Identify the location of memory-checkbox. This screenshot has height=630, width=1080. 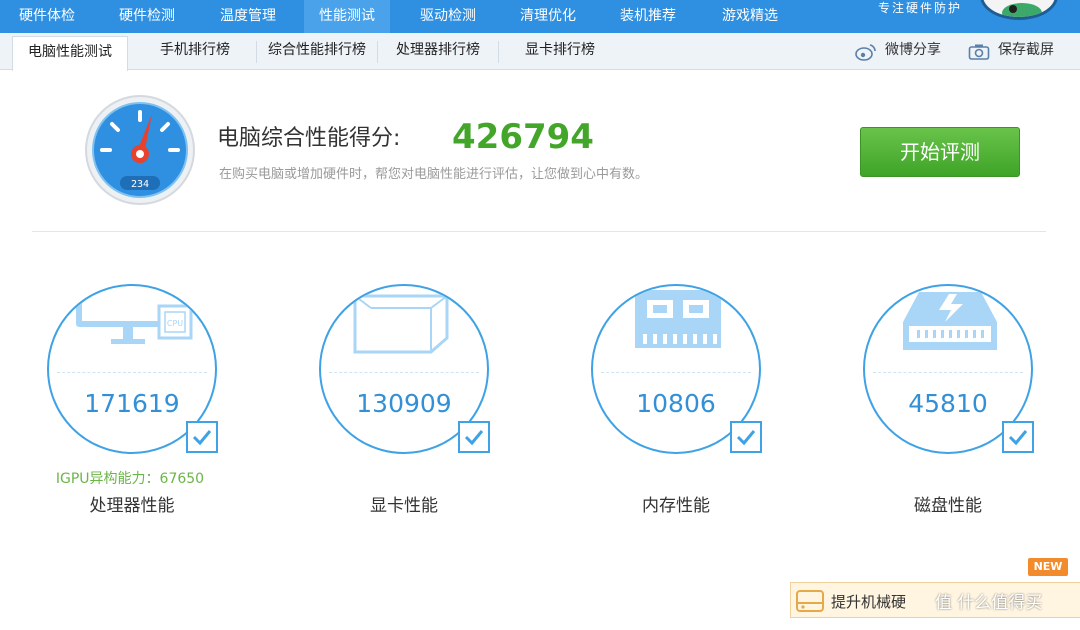
(746, 437).